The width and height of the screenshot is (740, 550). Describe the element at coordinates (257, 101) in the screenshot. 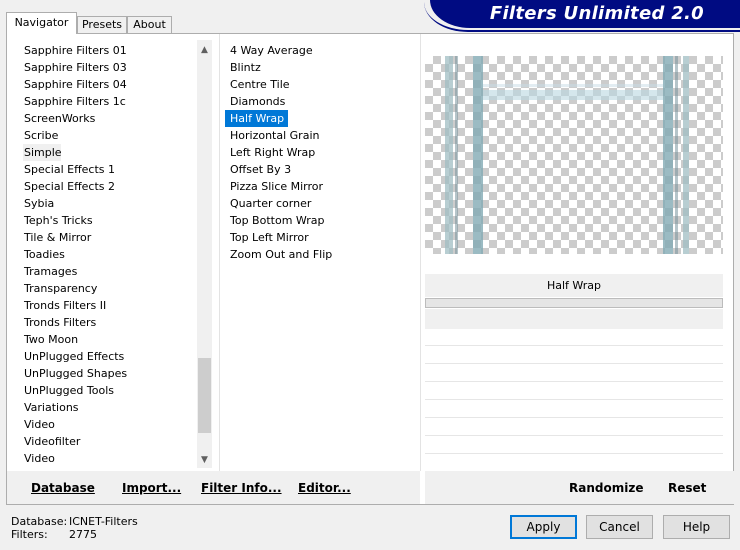

I see `filter-item: Diamonds` at that location.